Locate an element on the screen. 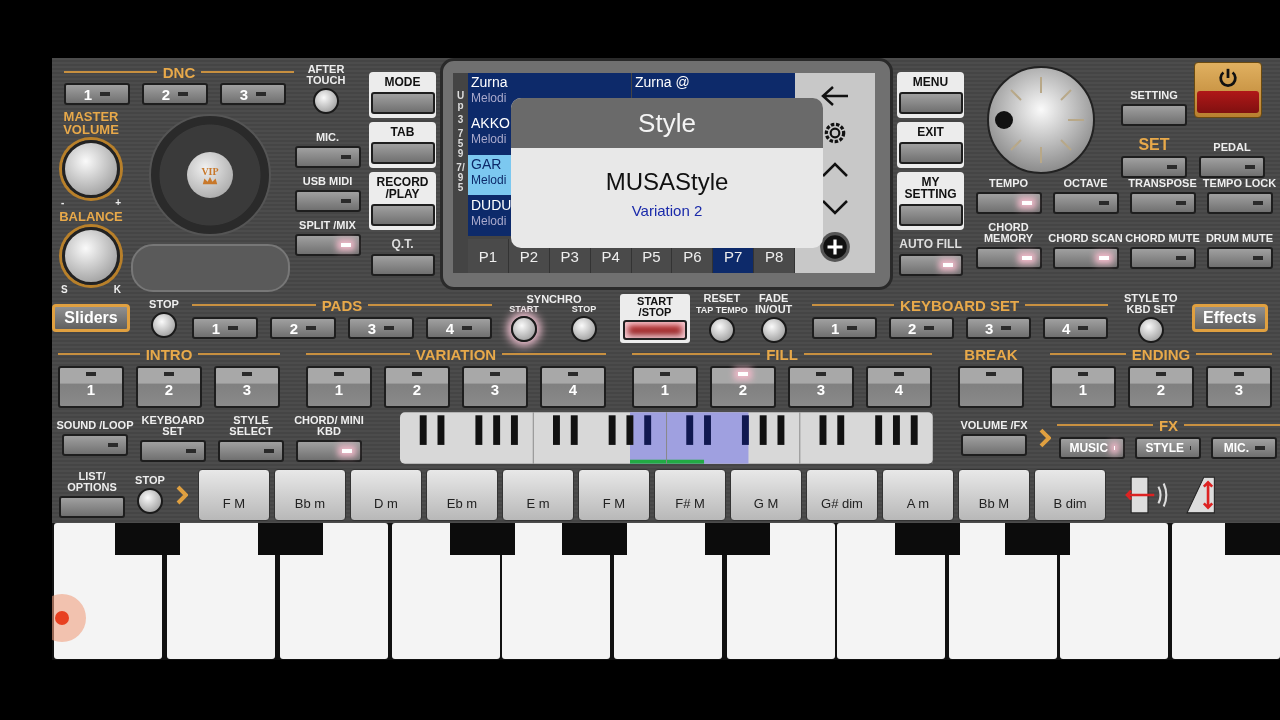  fx-button: STYLE is located at coordinates (1168, 448).